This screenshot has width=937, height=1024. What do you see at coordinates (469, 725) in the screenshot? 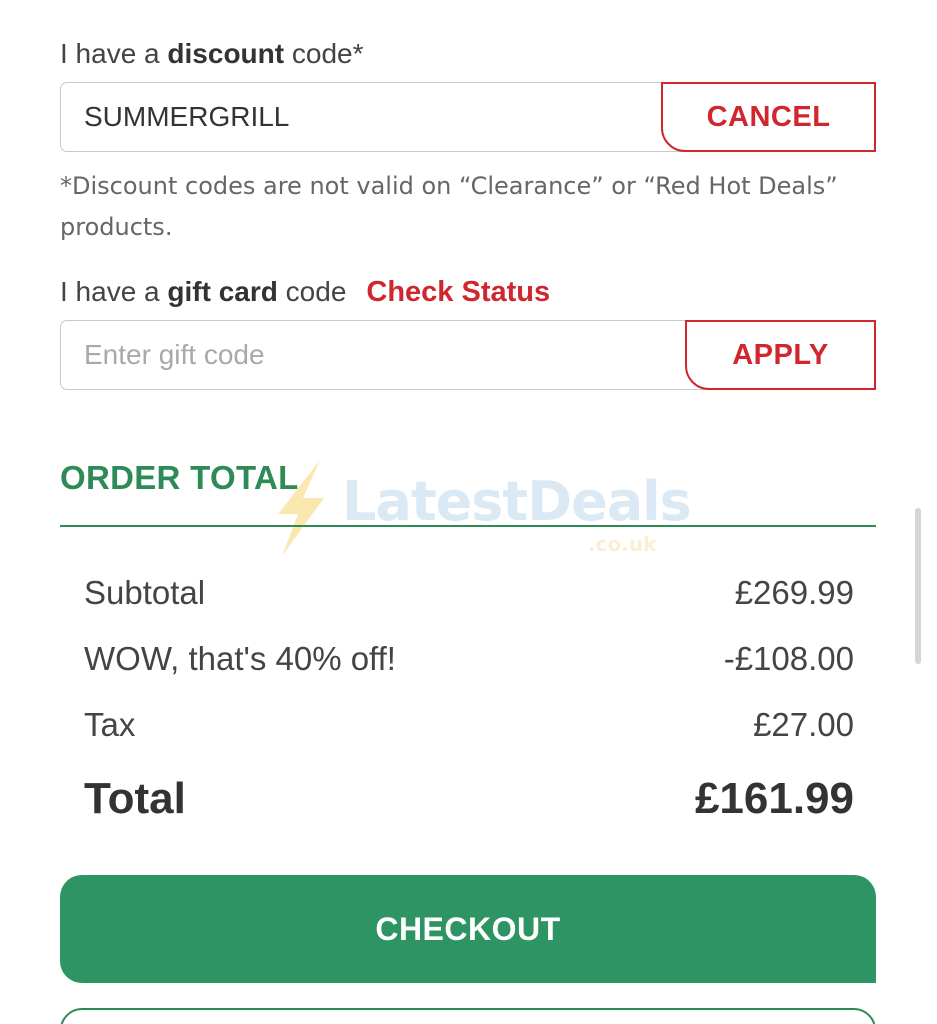
I see `tax-row: Tax £27.00` at bounding box center [469, 725].